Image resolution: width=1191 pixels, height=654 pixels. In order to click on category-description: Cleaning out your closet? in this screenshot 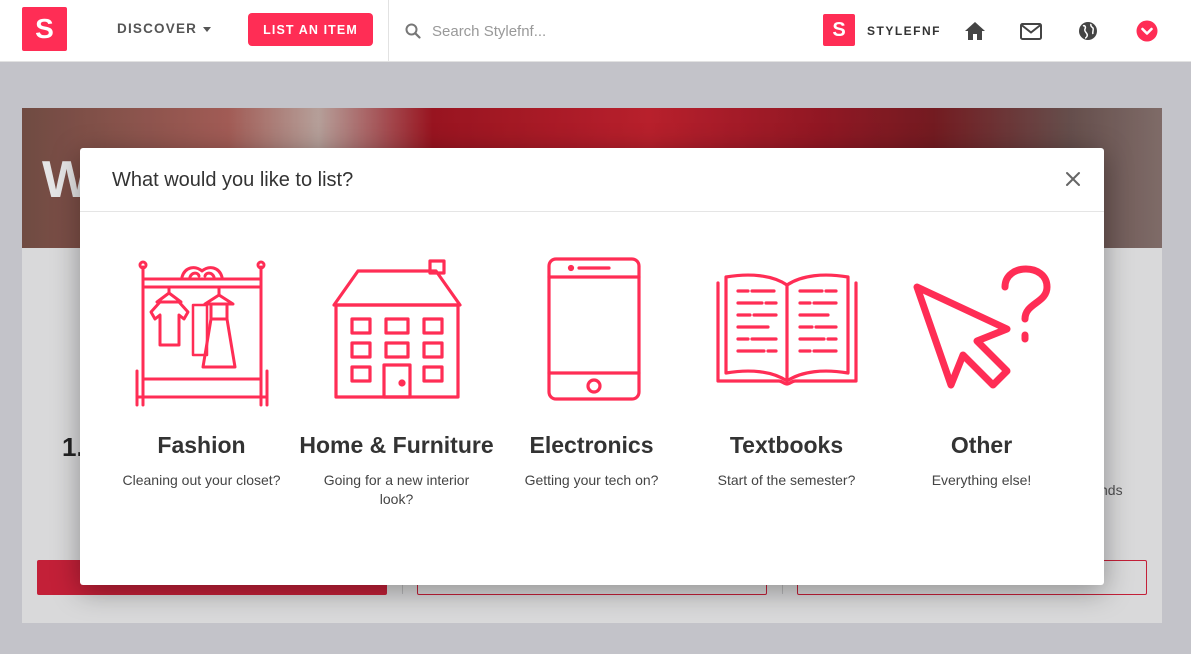, I will do `click(201, 480)`.